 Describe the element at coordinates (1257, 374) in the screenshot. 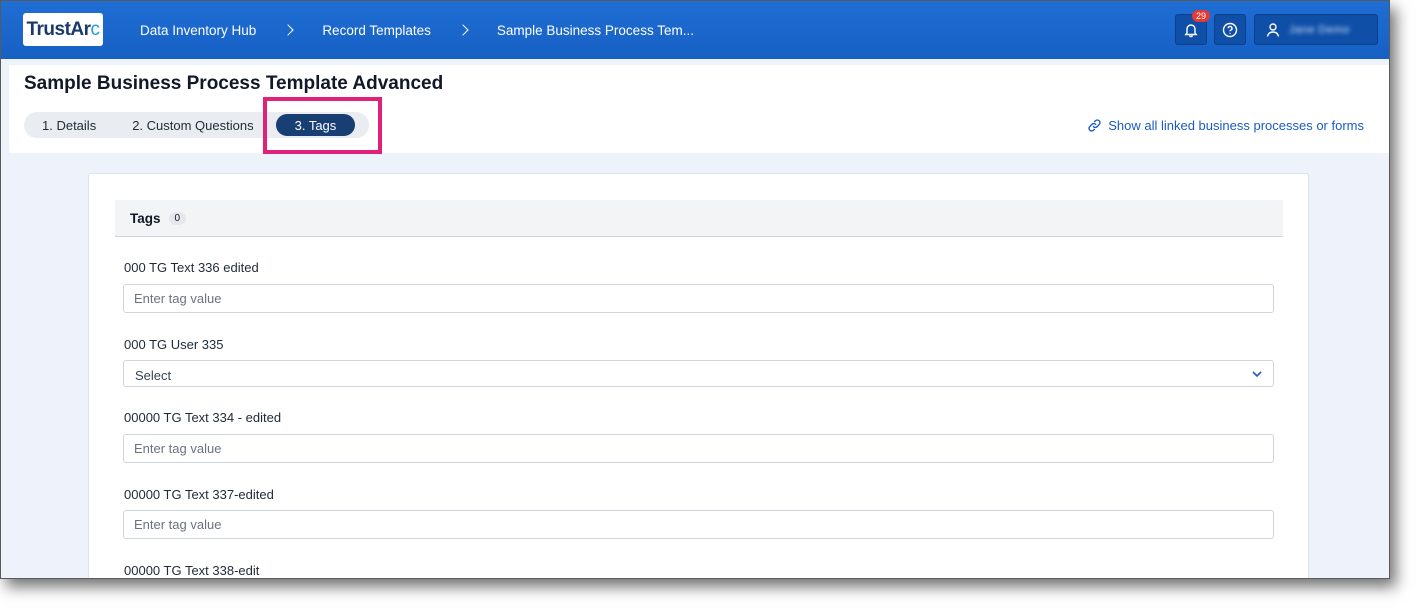

I see `chevron-down-icon` at that location.